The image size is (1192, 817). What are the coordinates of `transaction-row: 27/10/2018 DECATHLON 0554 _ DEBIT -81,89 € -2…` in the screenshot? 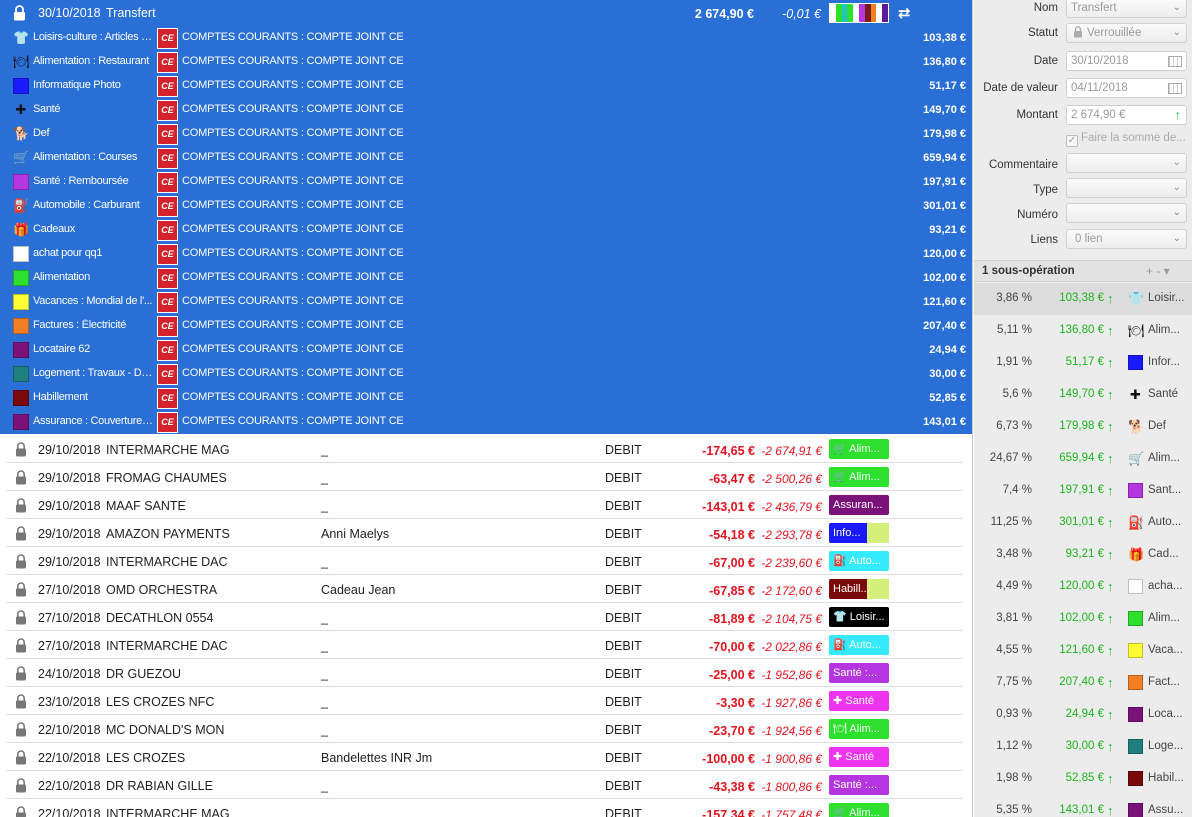 It's located at (484, 617).